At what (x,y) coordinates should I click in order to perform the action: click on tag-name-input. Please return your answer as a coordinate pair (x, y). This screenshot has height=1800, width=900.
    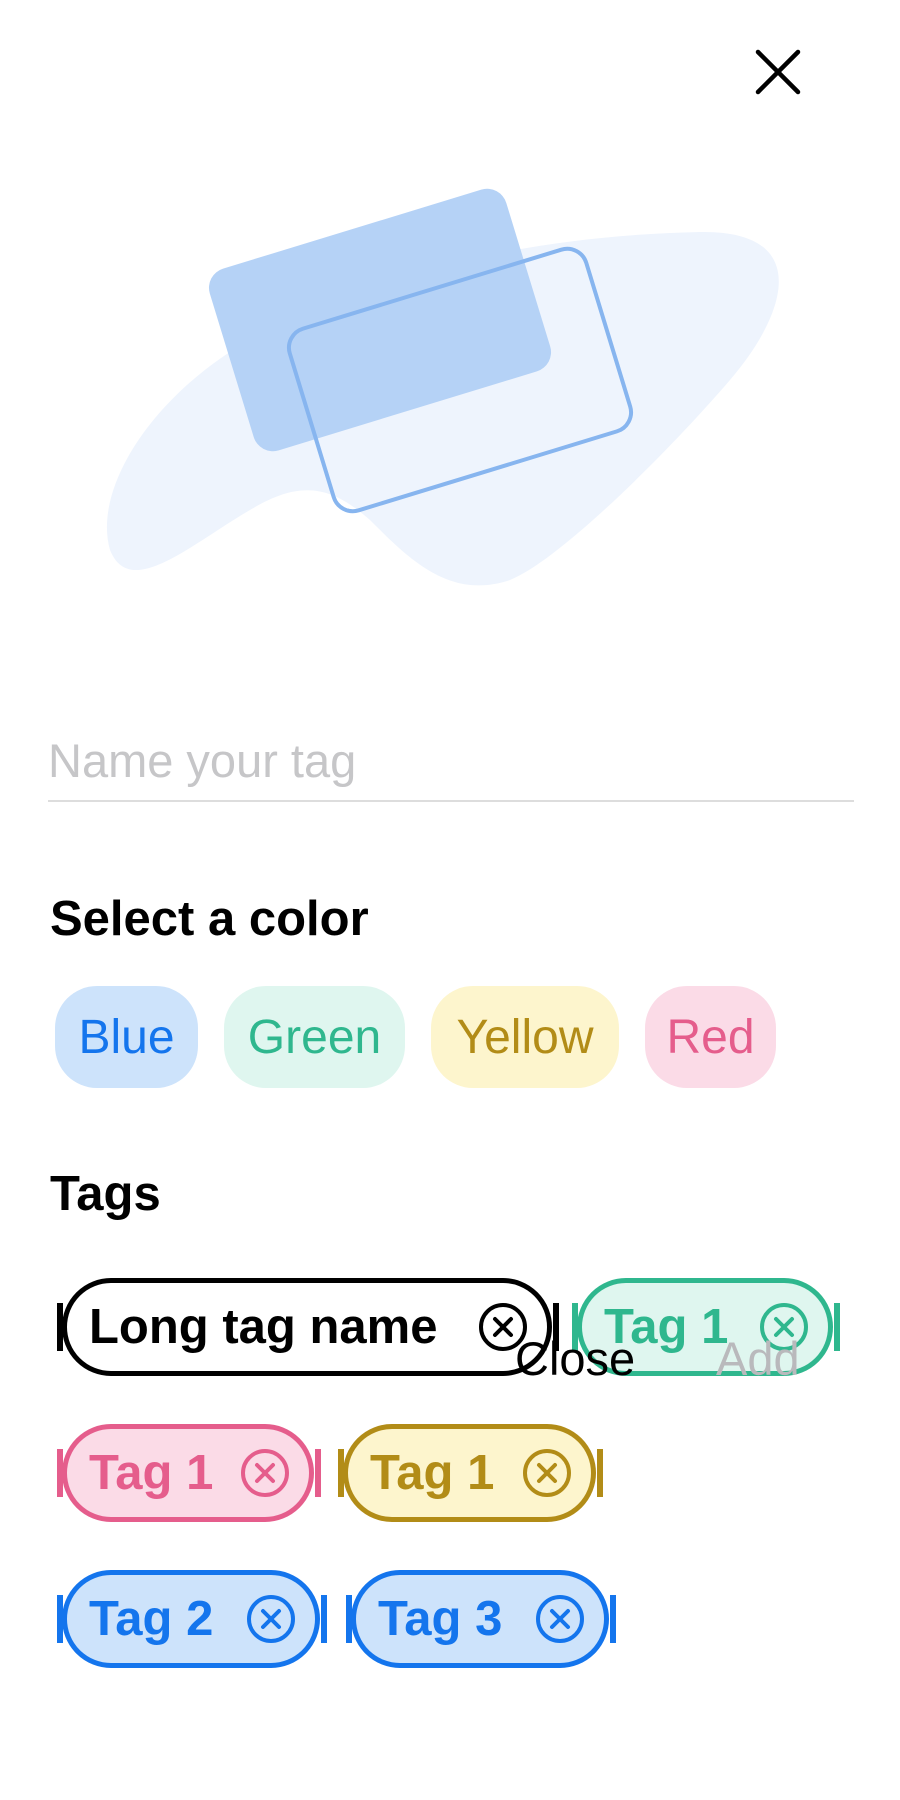
    Looking at the image, I should click on (451, 761).